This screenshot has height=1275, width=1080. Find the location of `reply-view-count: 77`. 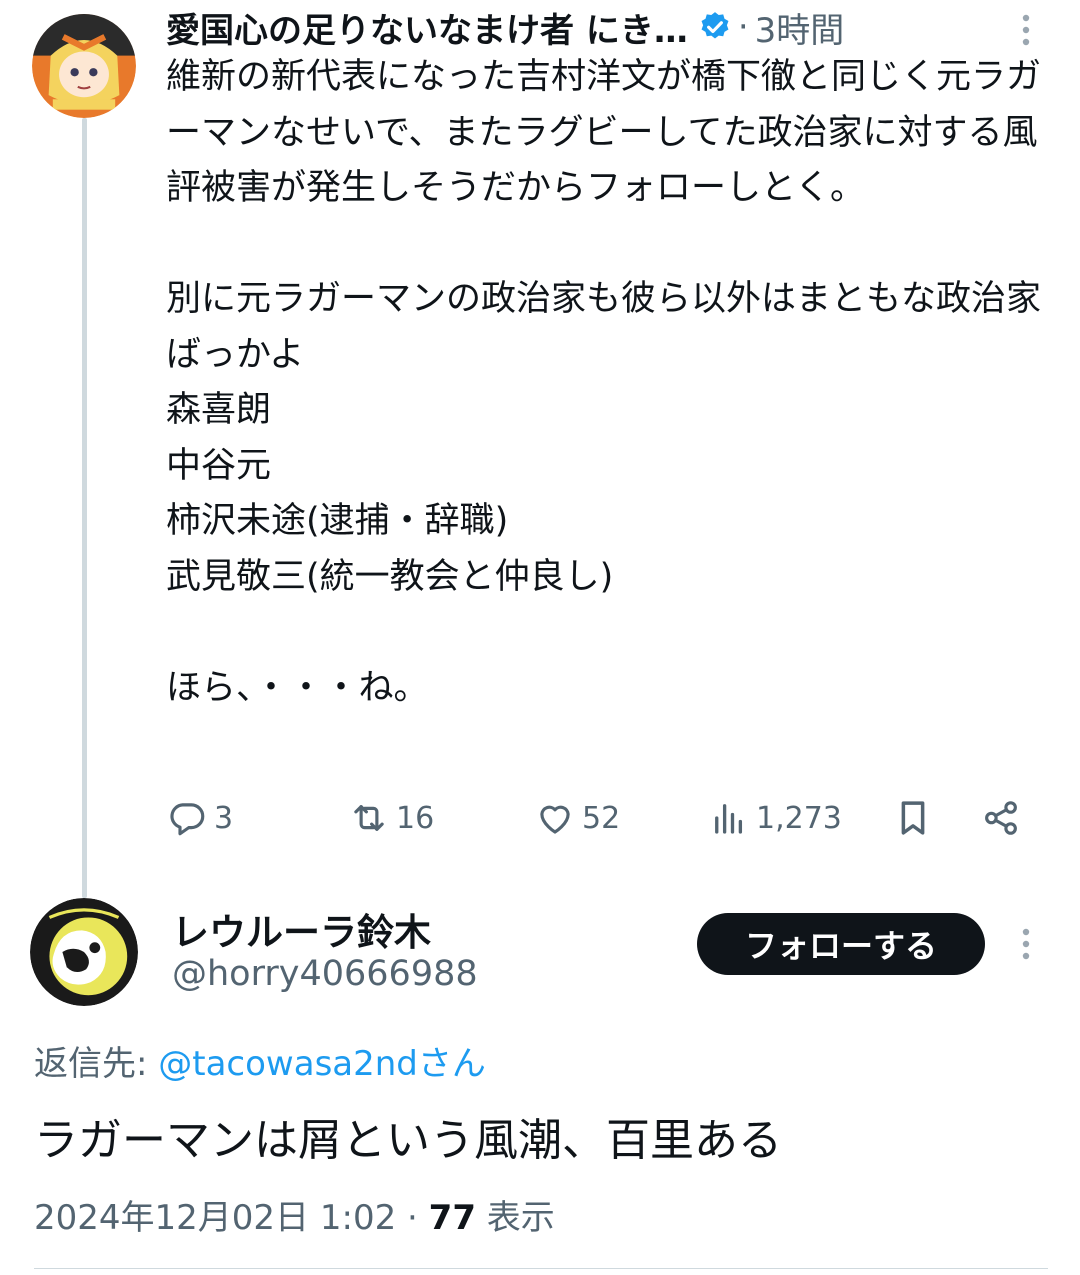

reply-view-count: 77 is located at coordinates (452, 1218).